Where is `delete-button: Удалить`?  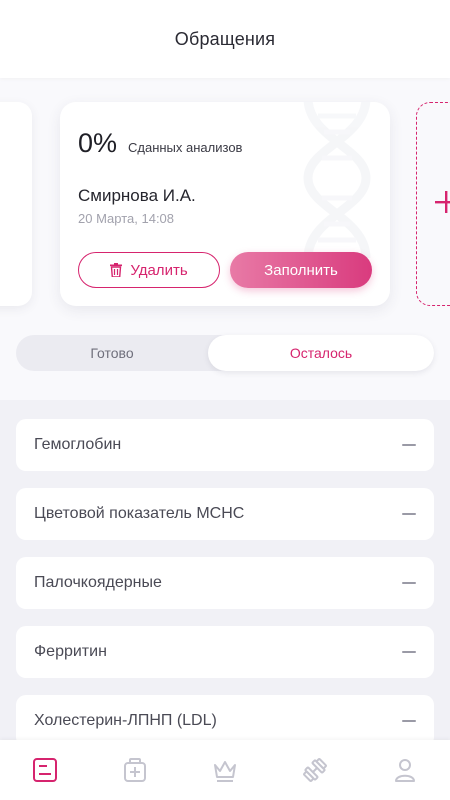 delete-button: Удалить is located at coordinates (149, 270).